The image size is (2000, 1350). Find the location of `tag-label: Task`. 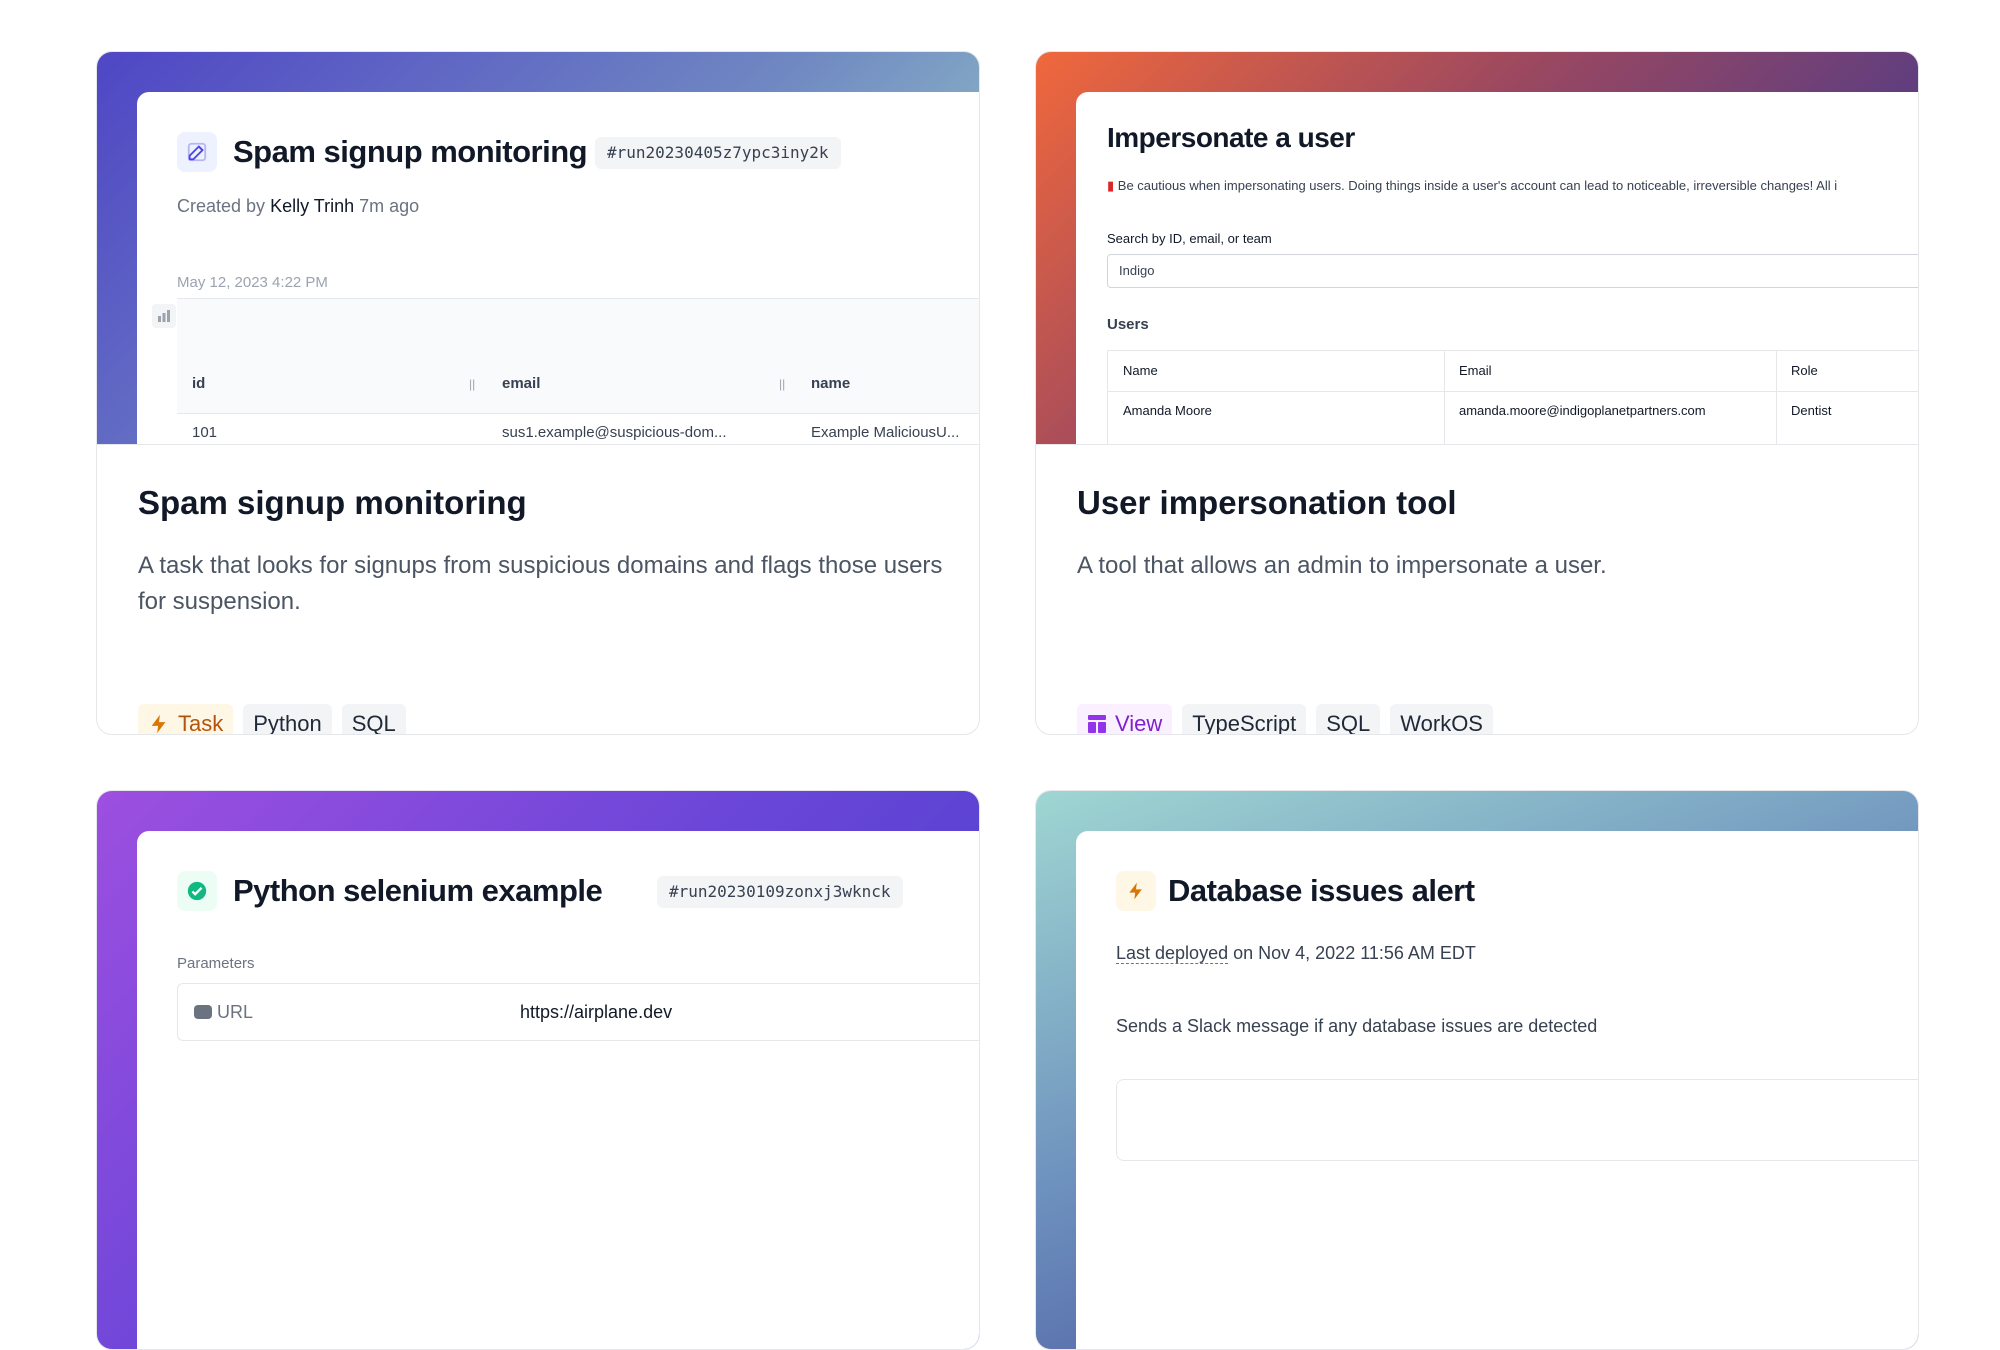

tag-label: Task is located at coordinates (201, 723).